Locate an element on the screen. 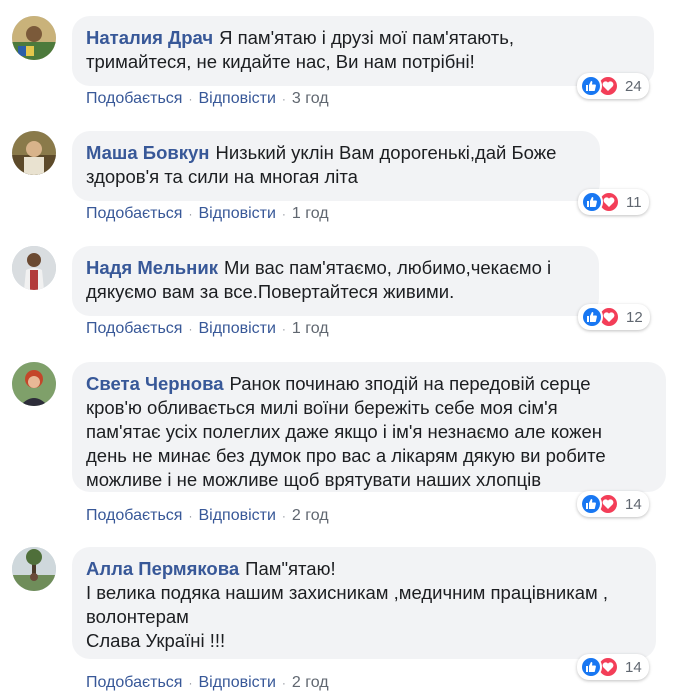 This screenshot has width=681, height=693. reaction-count: 12 is located at coordinates (634, 317).